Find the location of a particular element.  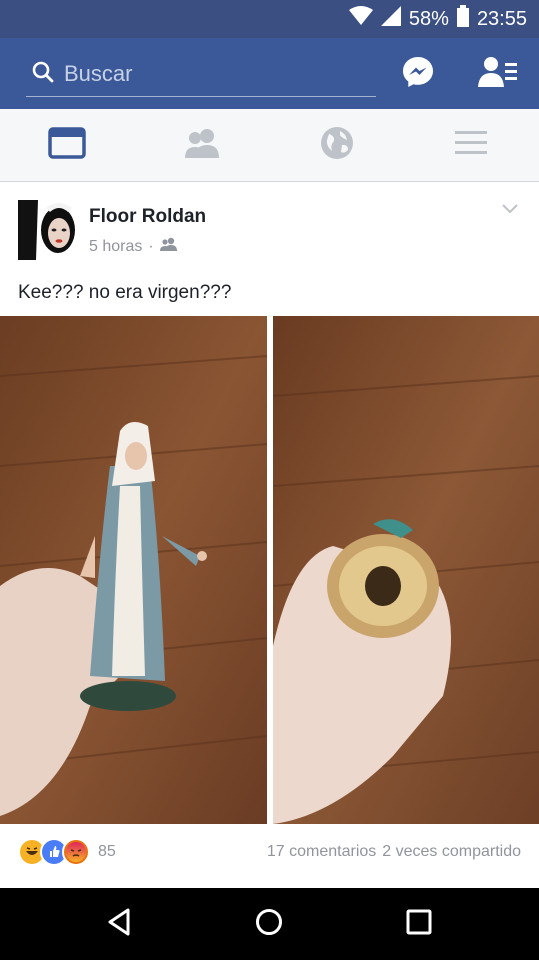

post-meta: 5 horas · is located at coordinates (133, 246).